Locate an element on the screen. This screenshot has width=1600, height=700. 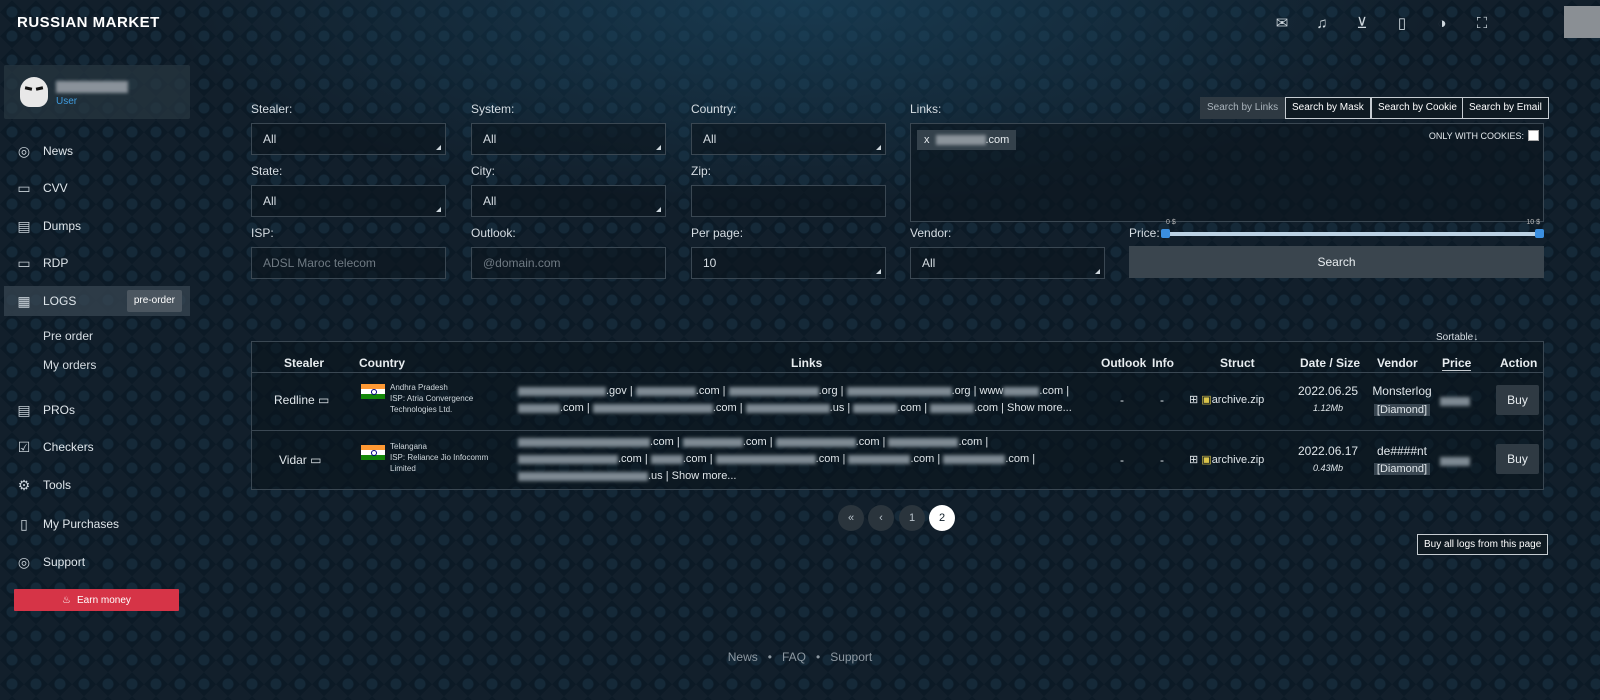
row1-size: 1.12Mb is located at coordinates (1328, 408).